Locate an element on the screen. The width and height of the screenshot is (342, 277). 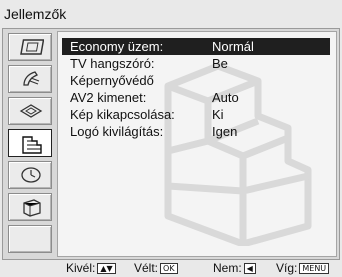
guide-select-label: Kivél: is located at coordinates (81, 268).